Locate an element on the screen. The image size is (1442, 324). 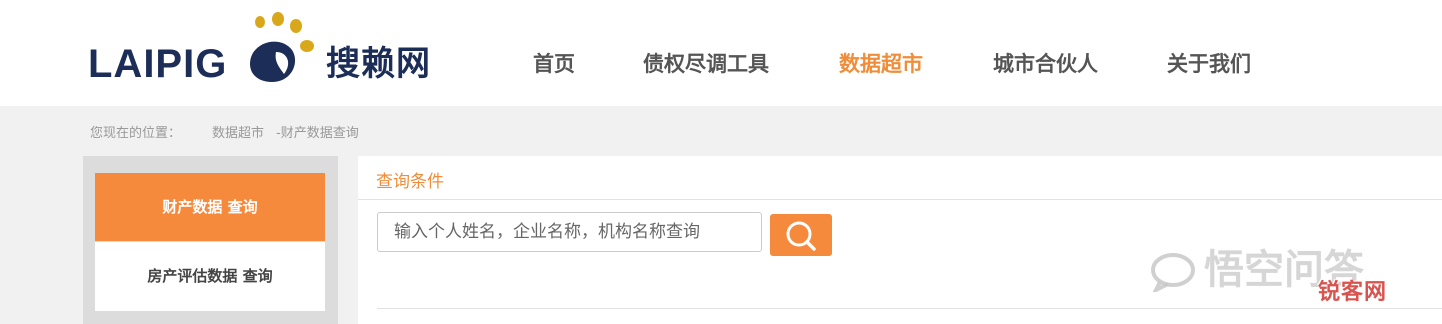
nav-about-us: 关于我们 is located at coordinates (1209, 64).